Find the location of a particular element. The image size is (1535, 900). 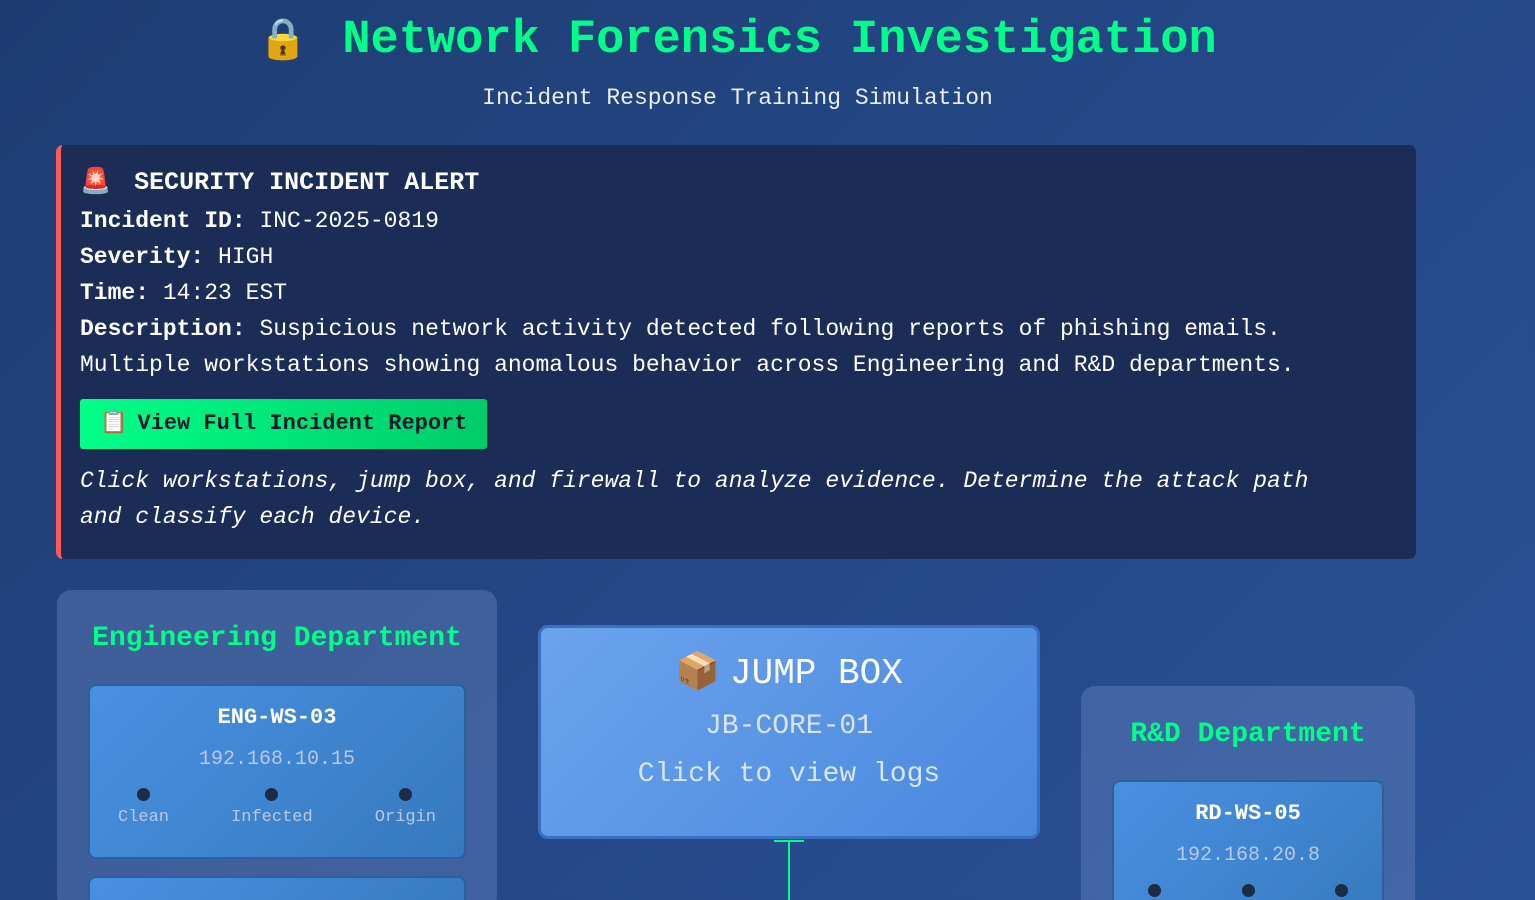

workstation-name: RD-WS-05 is located at coordinates (1248, 813).